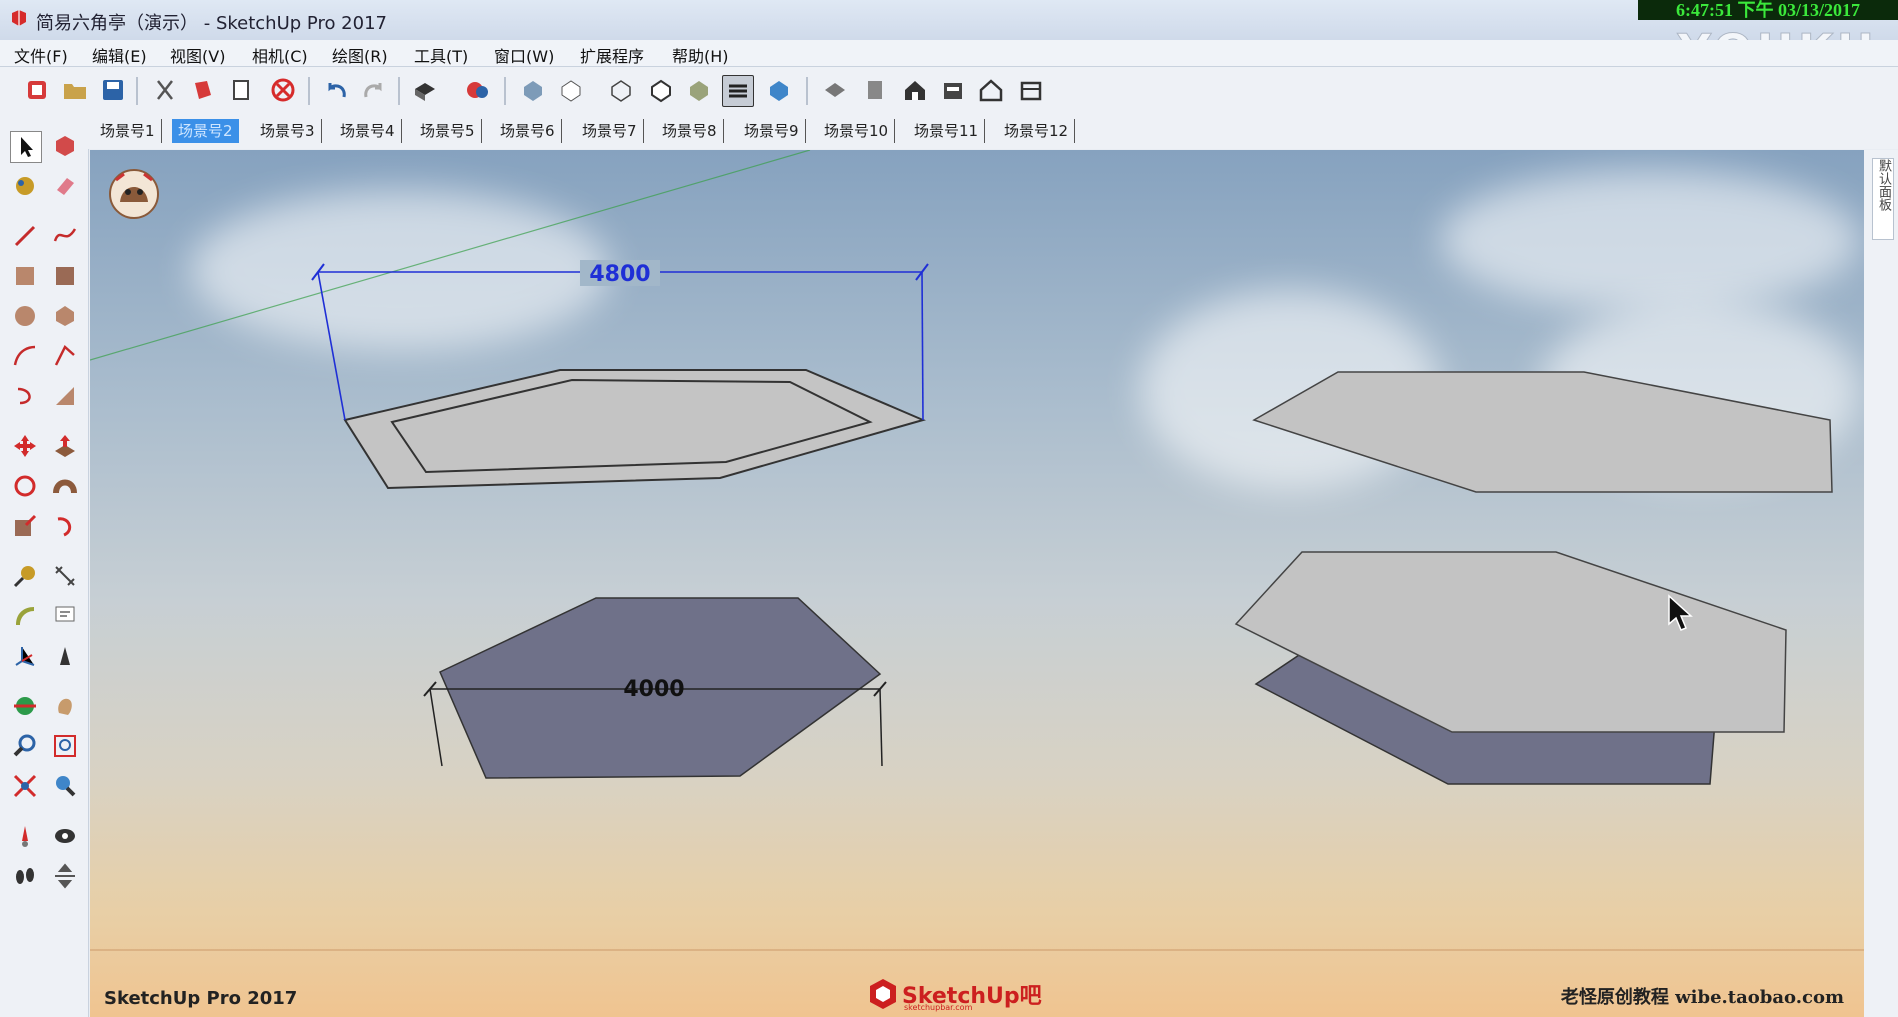 This screenshot has width=1898, height=1017. I want to click on menu-tools: 工具(T), so click(441, 55).